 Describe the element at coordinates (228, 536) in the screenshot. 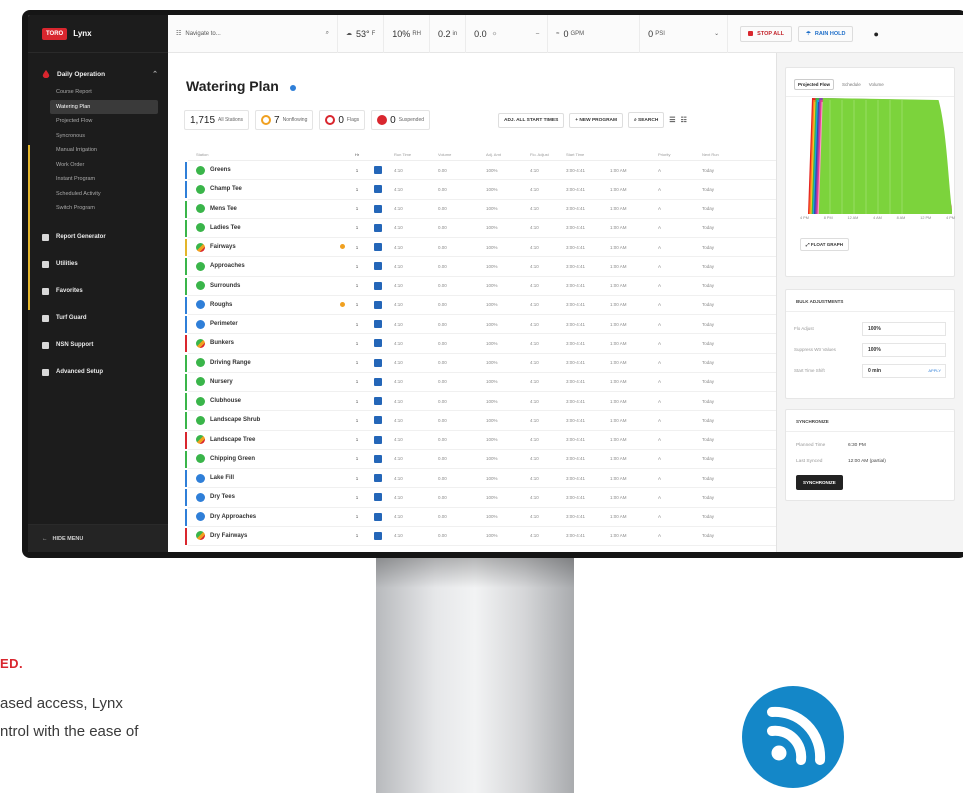

I see `station-name: Dry Fairways` at that location.